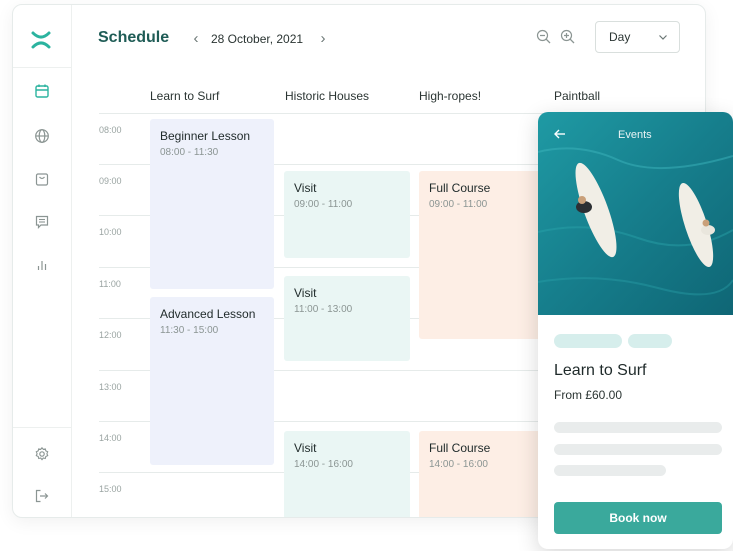 This screenshot has width=733, height=551. I want to click on time-label: 11:00, so click(110, 284).